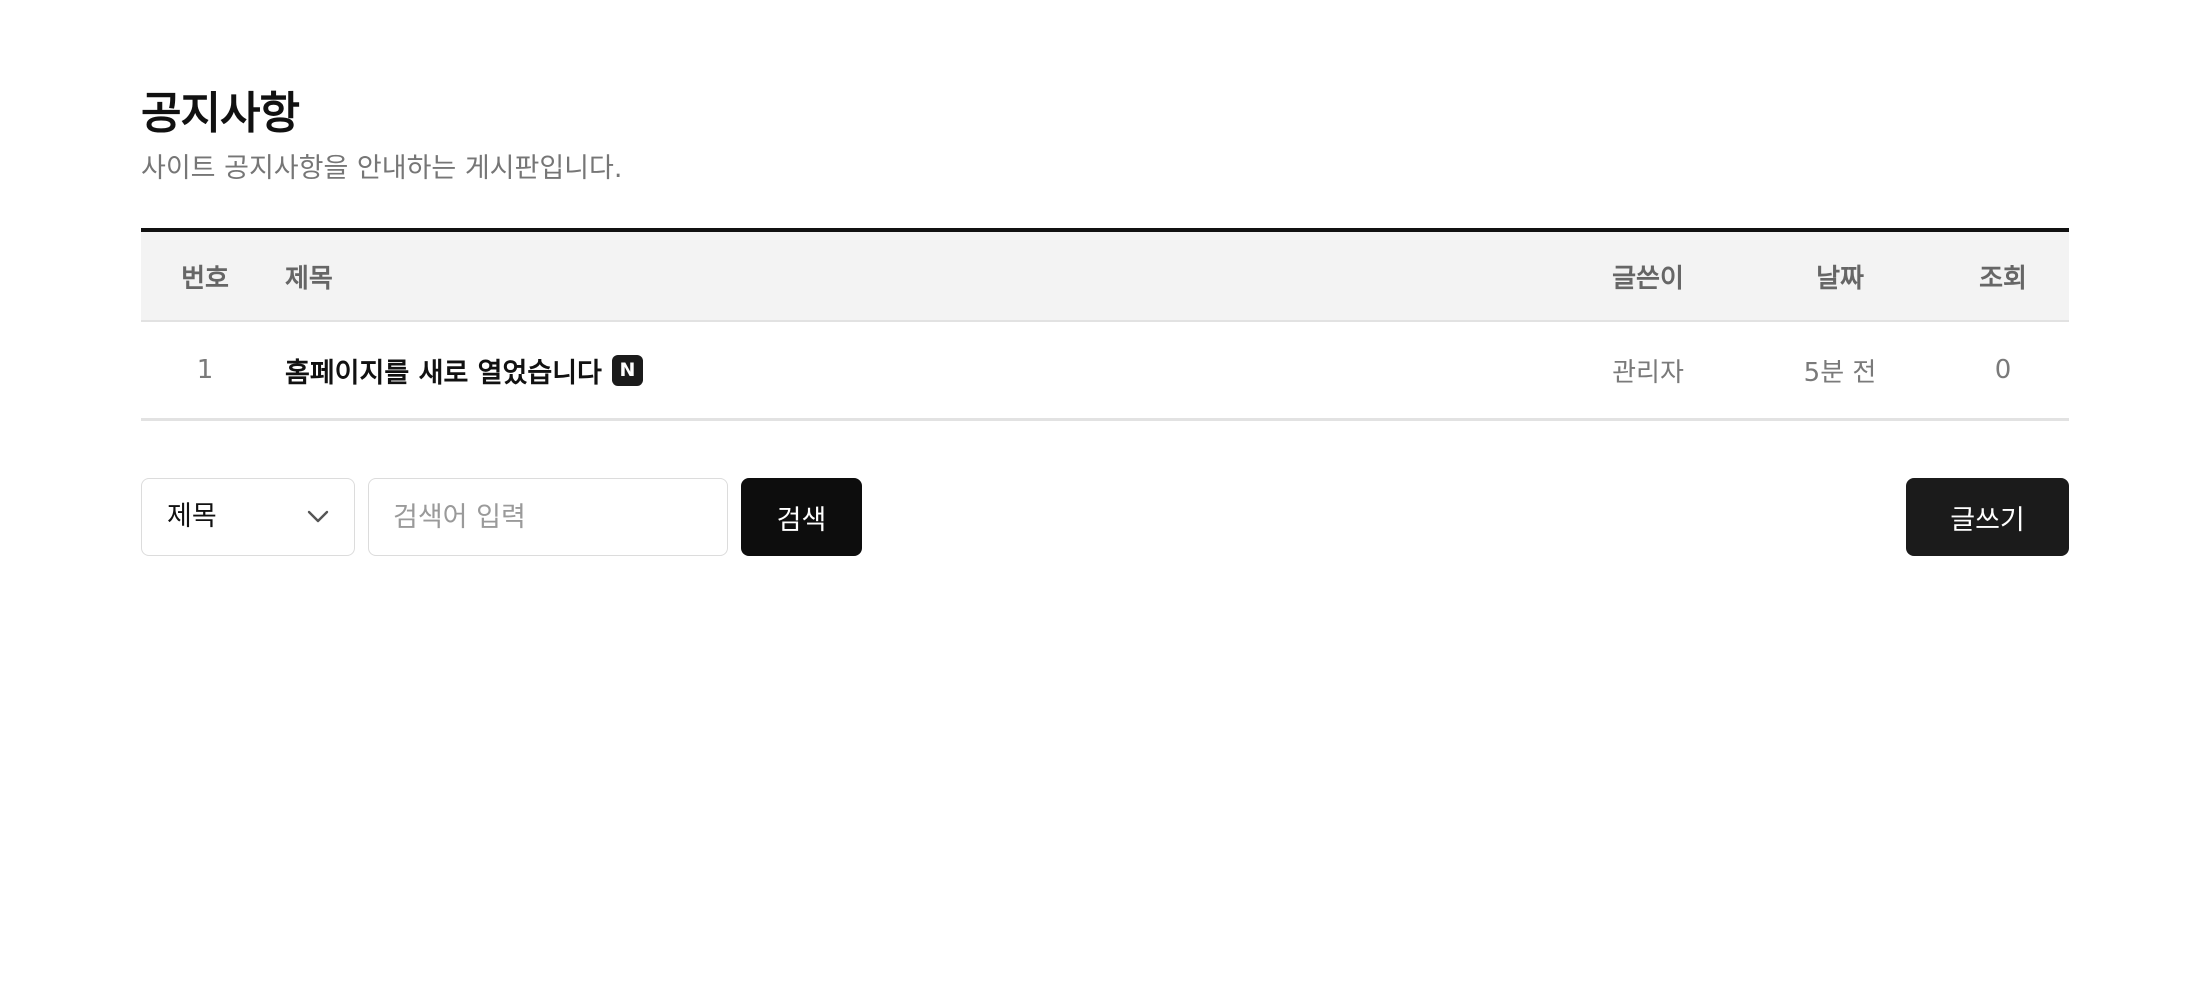  I want to click on search-field-value: 제목, so click(192, 516).